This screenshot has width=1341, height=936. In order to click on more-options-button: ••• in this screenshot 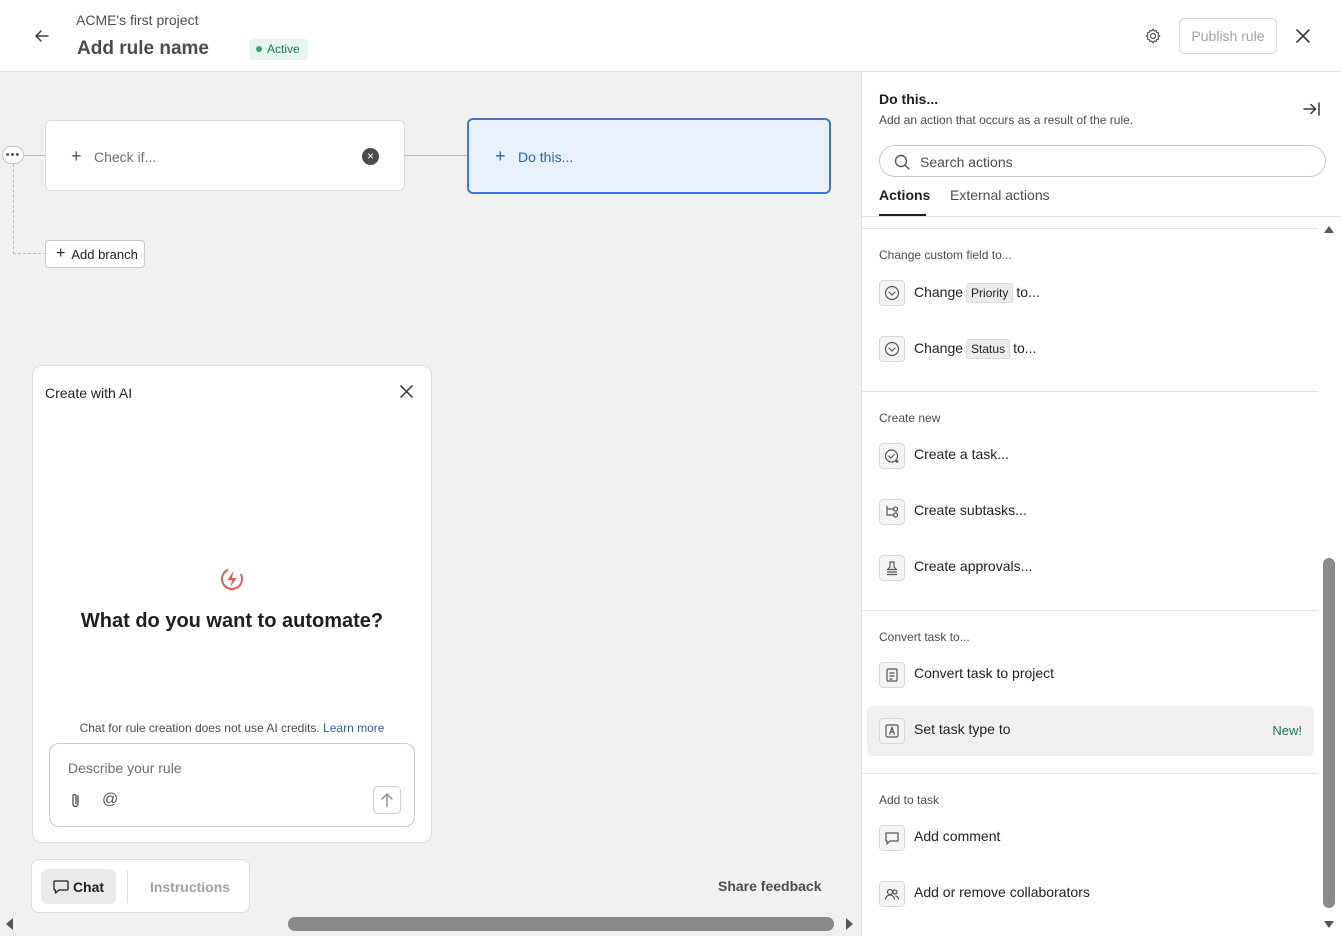, I will do `click(13, 155)`.